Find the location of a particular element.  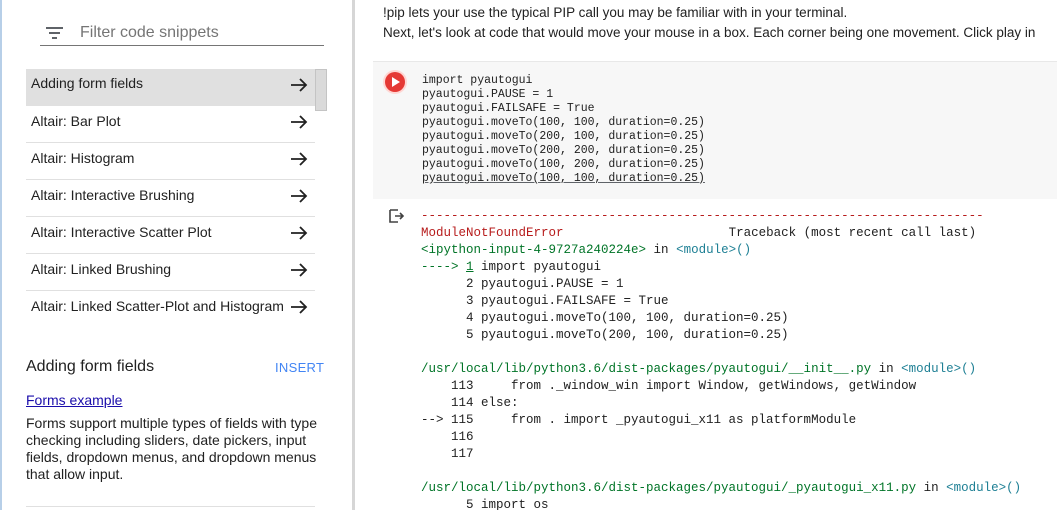

traceback-header: Traceback (most recent call last) is located at coordinates (852, 233).